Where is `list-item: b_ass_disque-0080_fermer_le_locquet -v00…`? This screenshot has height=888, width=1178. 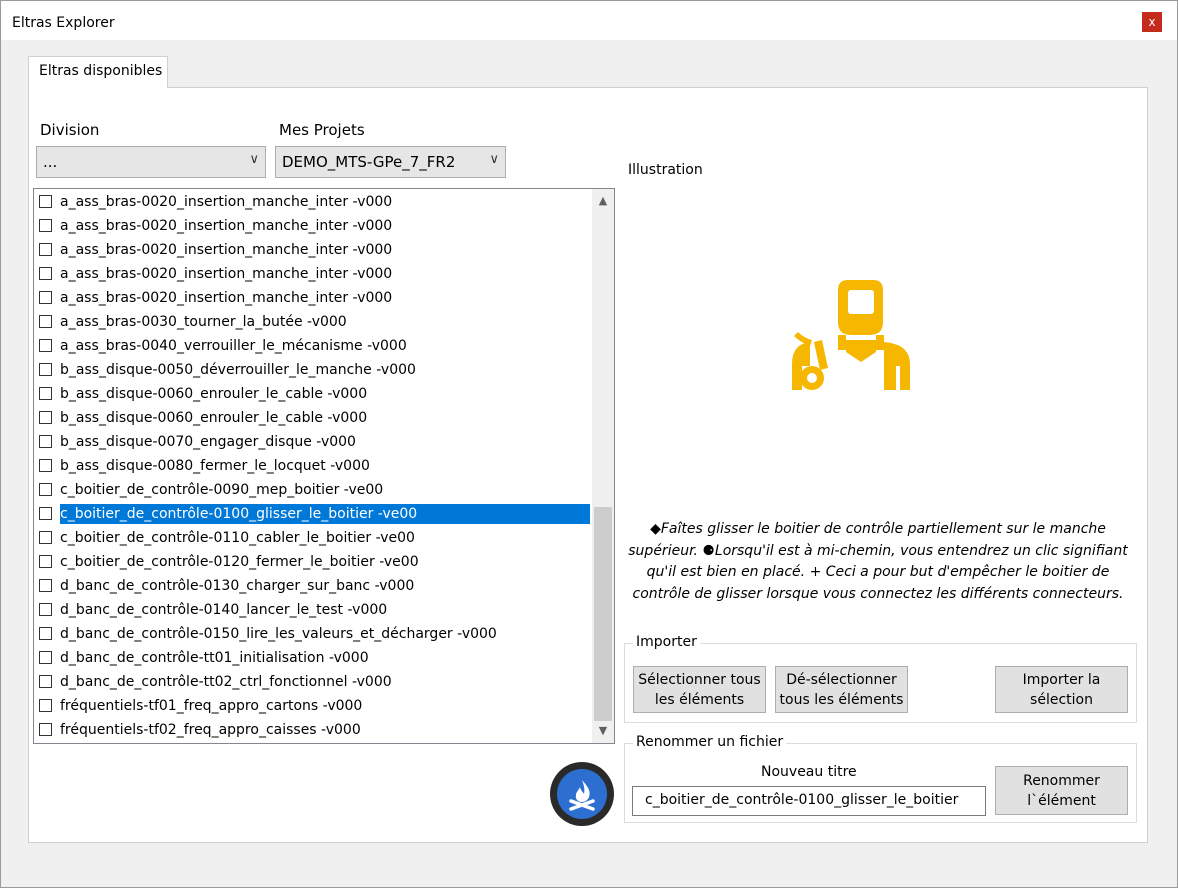 list-item: b_ass_disque-0080_fermer_le_locquet -v00… is located at coordinates (313, 466).